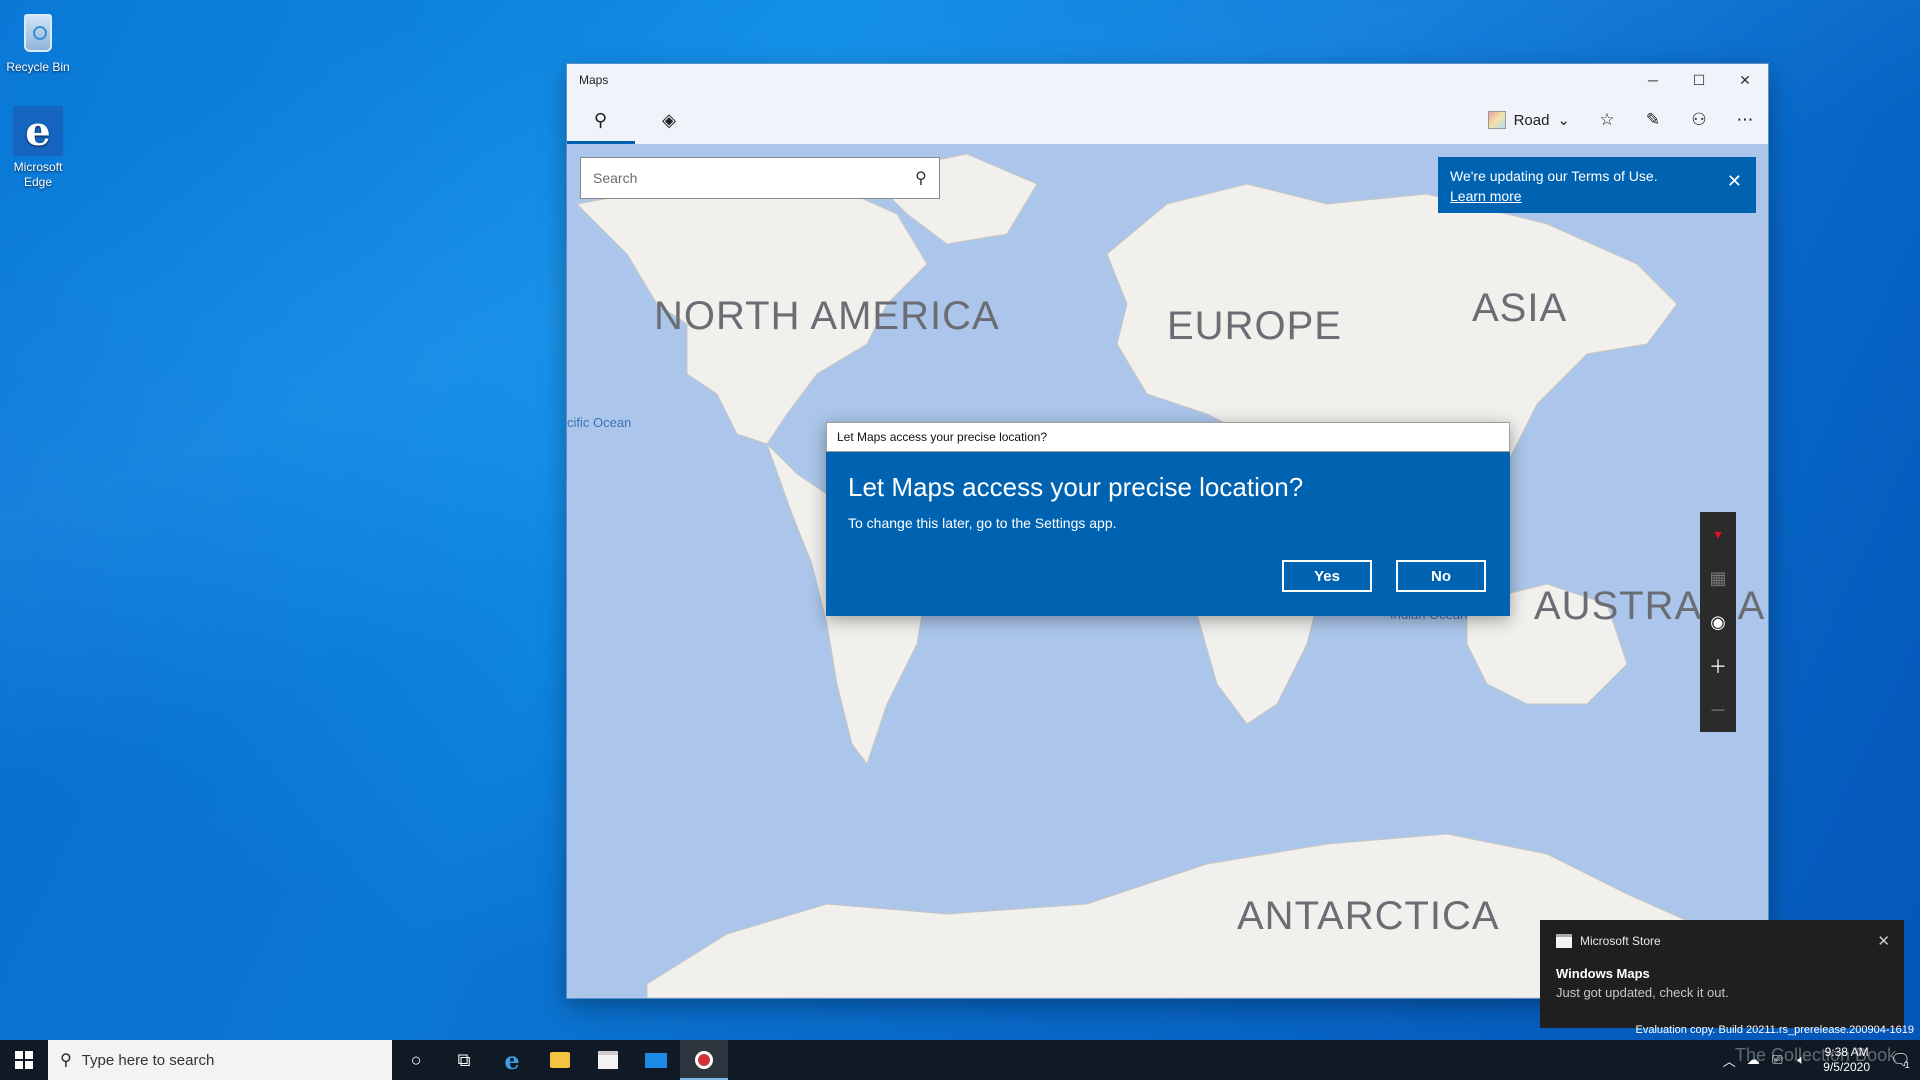  Describe the element at coordinates (148, 1060) in the screenshot. I see `taskbar-search-placeholder: Type here to search` at that location.